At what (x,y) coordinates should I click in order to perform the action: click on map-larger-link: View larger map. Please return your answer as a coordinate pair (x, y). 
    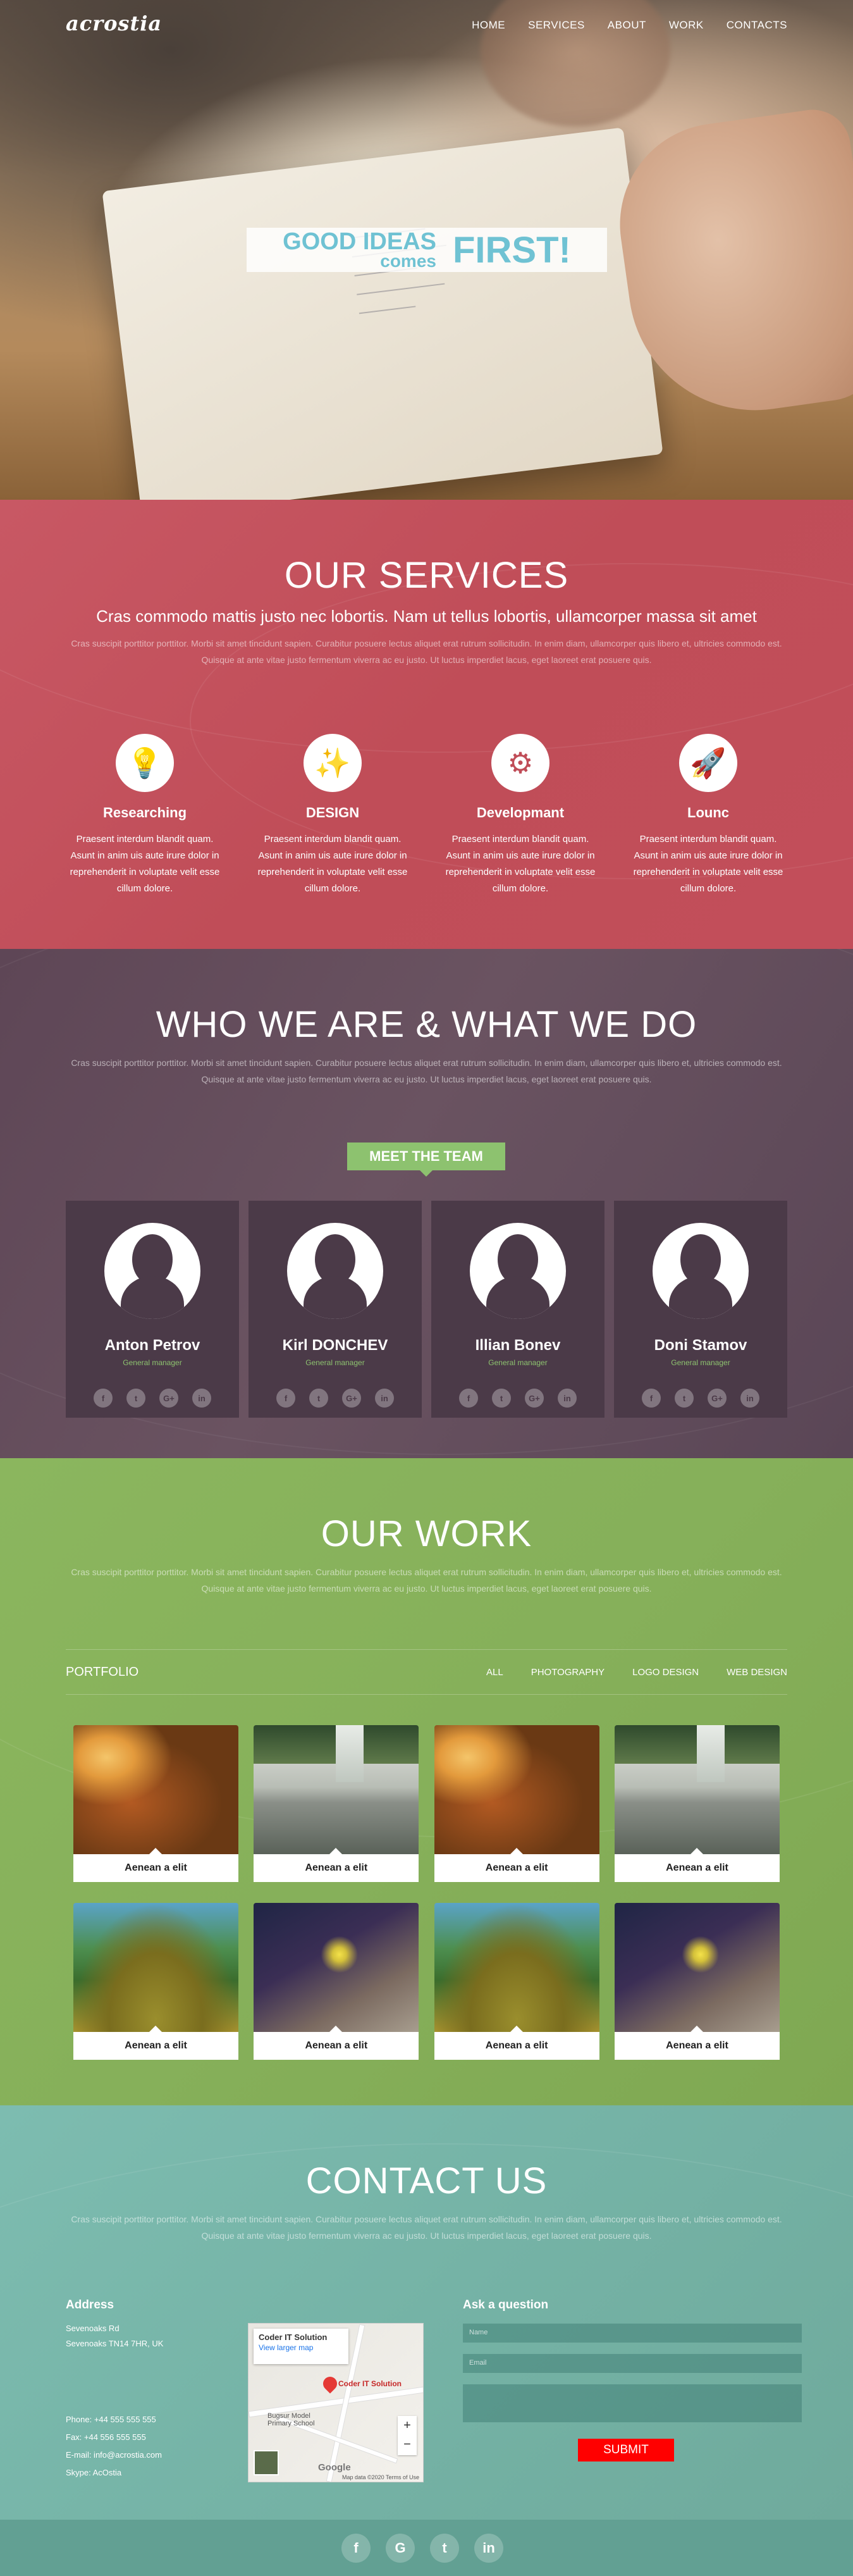
    Looking at the image, I should click on (286, 2348).